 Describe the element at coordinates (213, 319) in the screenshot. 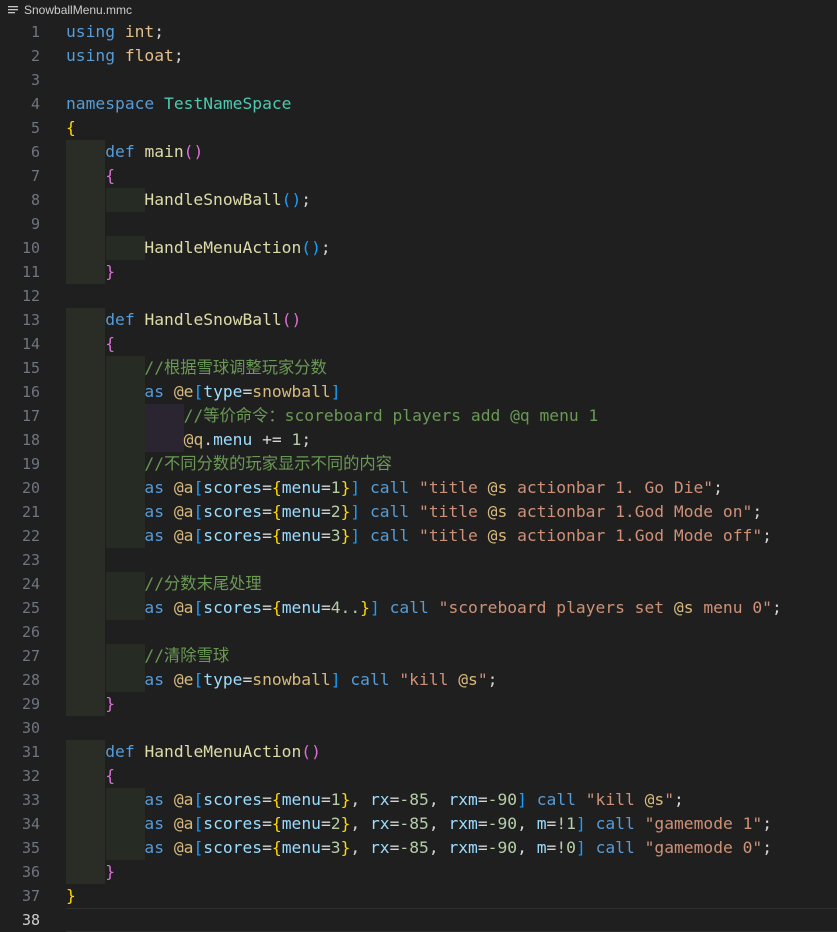

I see `code-token: HandleSnowBall` at that location.